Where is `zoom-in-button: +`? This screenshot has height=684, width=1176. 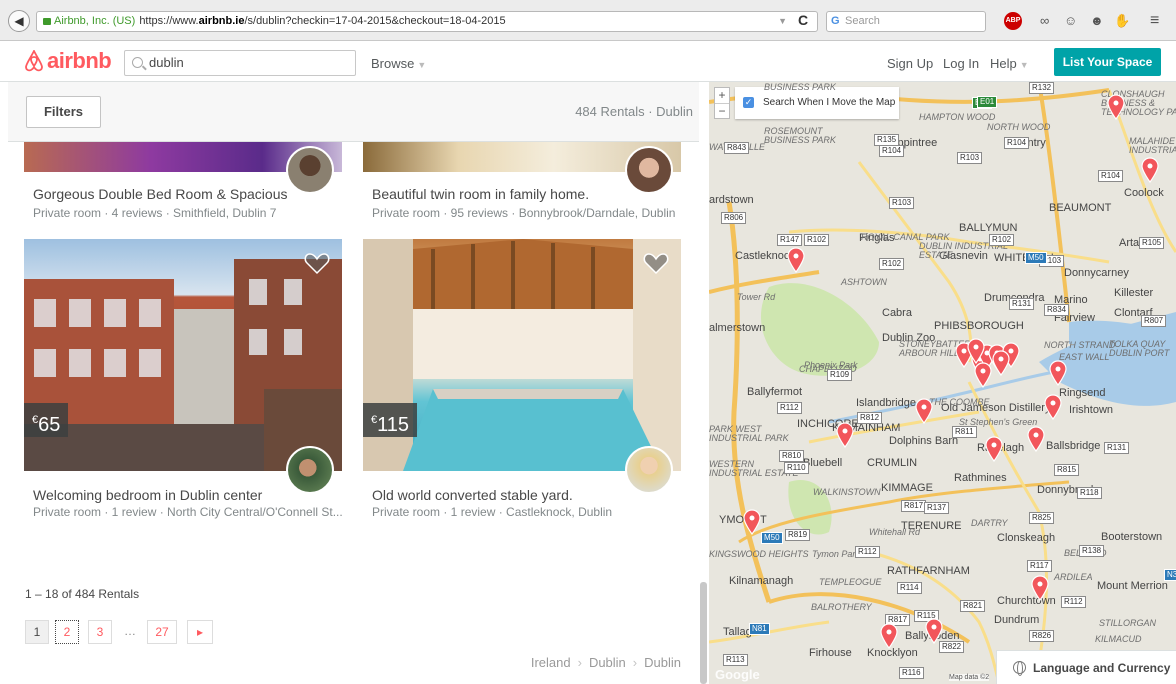
zoom-in-button: + is located at coordinates (722, 96).